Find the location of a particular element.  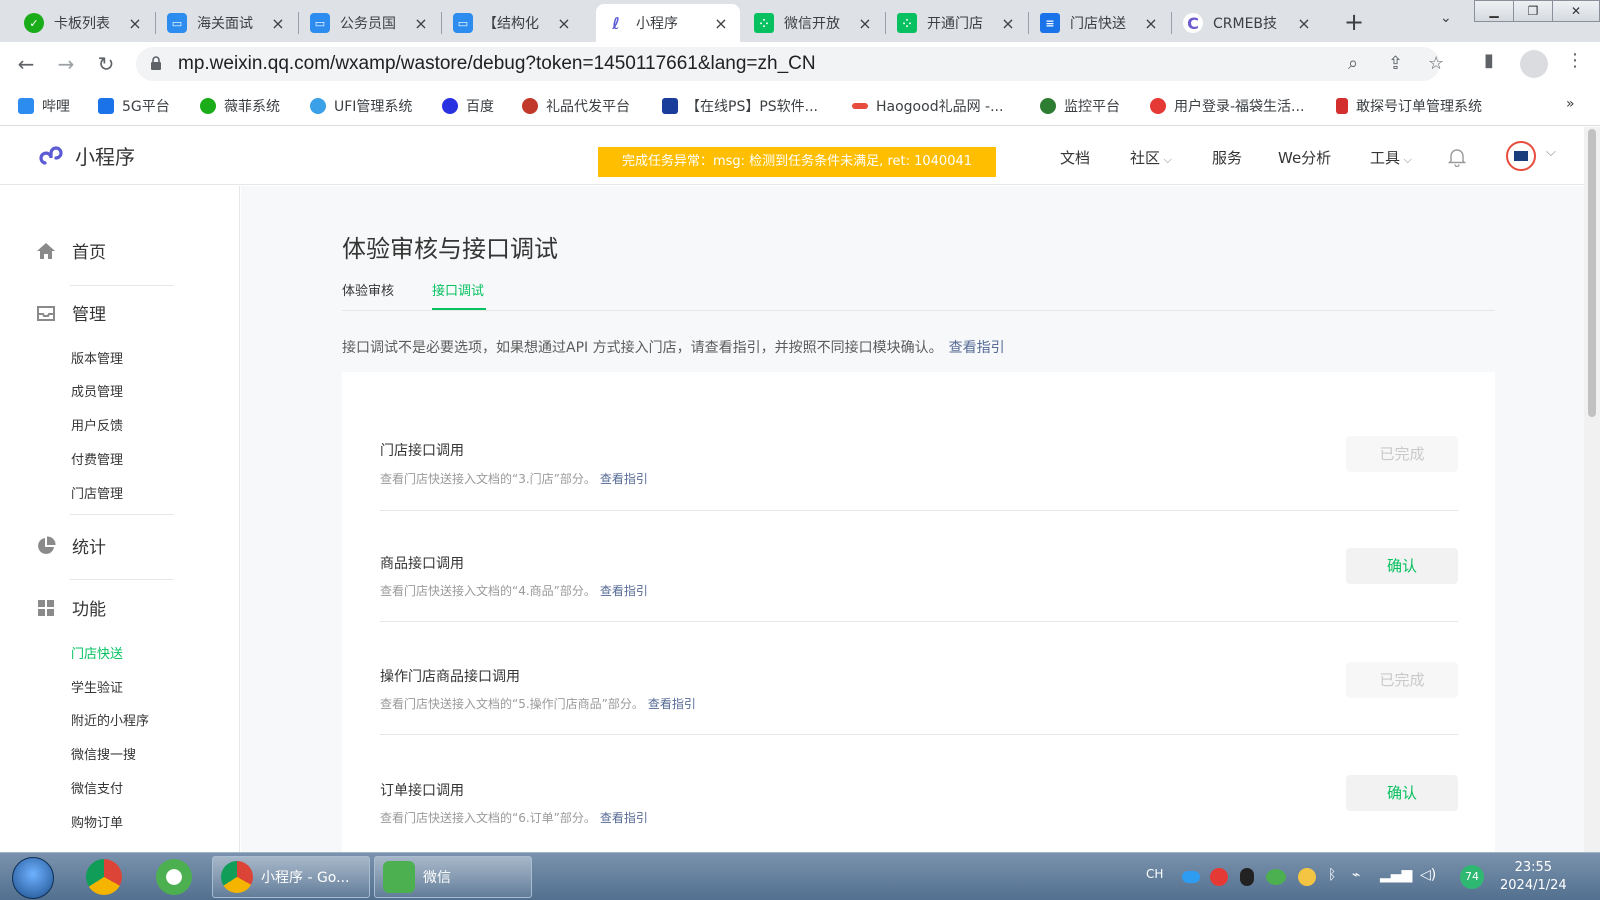

windows-start-icon is located at coordinates (33, 878).